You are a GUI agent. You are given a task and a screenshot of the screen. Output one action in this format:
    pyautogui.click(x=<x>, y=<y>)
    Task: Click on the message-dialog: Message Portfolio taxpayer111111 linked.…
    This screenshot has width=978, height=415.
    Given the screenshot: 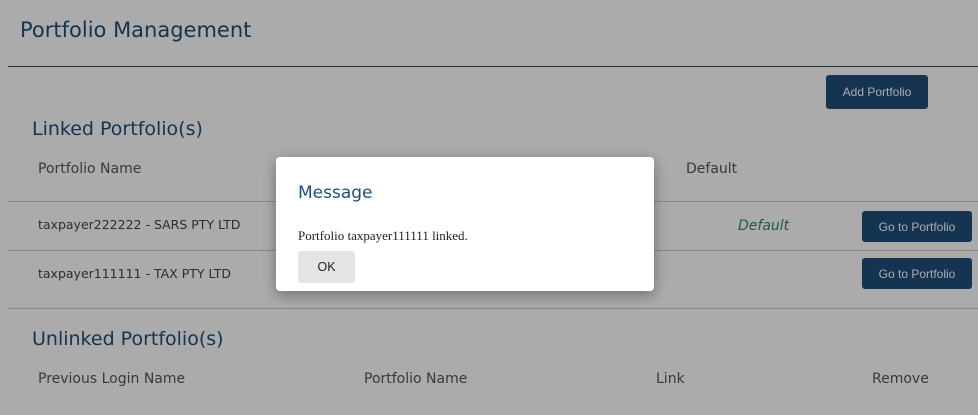 What is the action you would take?
    pyautogui.click(x=465, y=224)
    